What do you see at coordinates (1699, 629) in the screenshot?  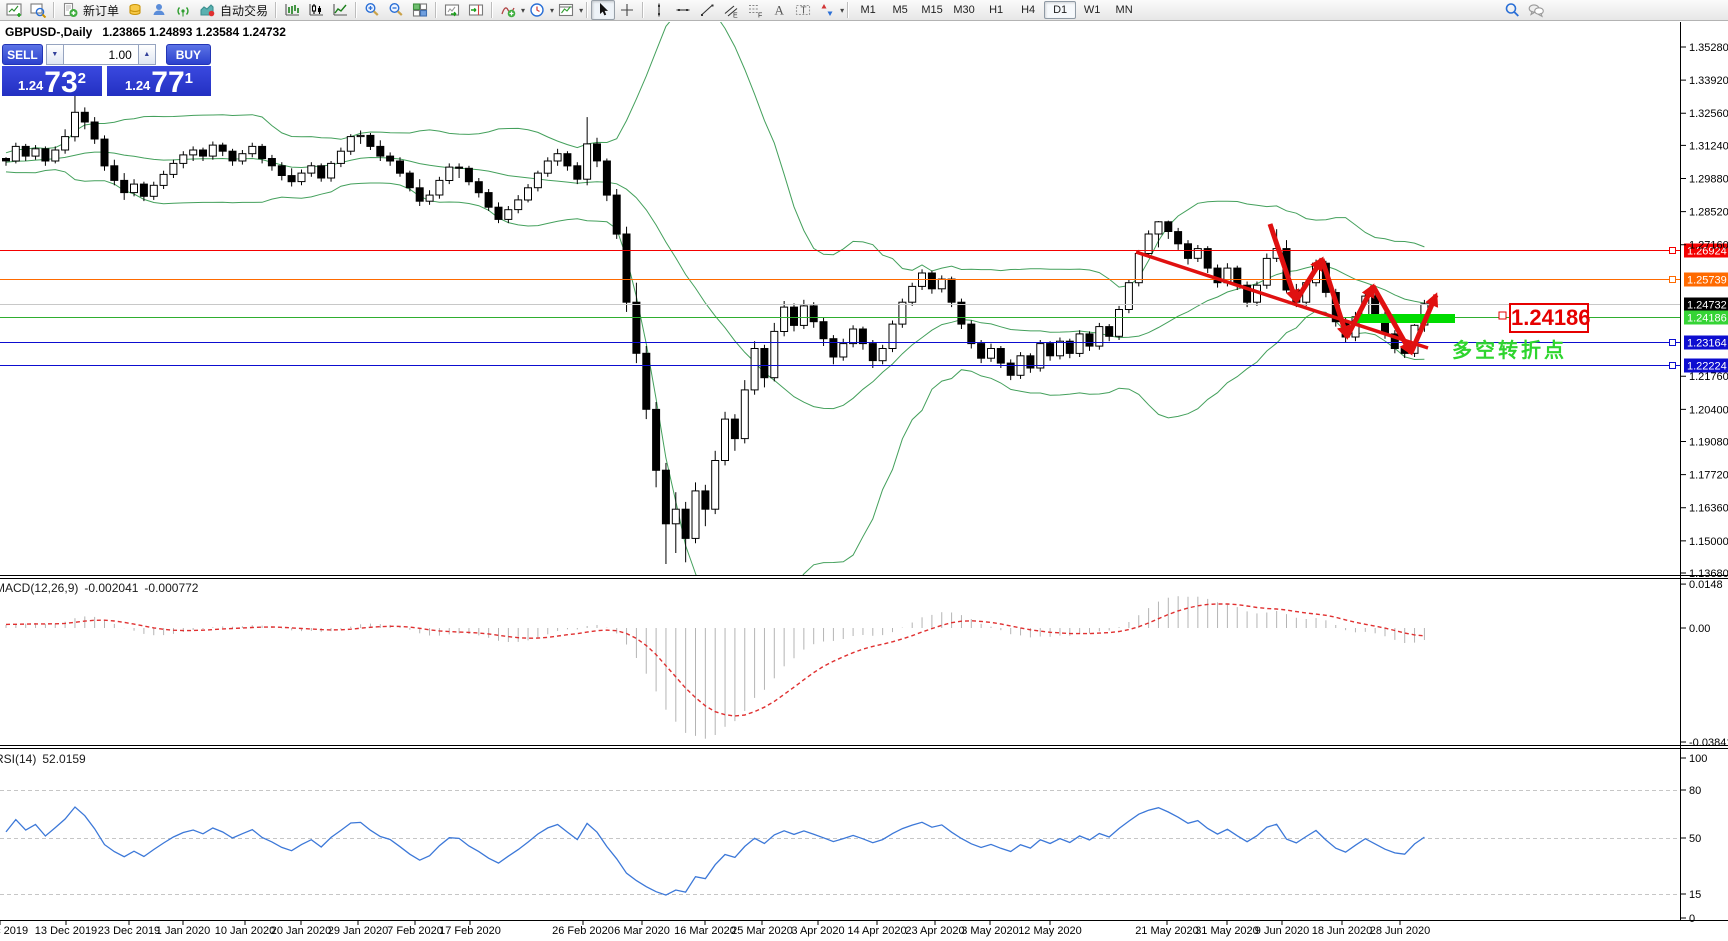 I see `macd-axis-label: 0.00` at bounding box center [1699, 629].